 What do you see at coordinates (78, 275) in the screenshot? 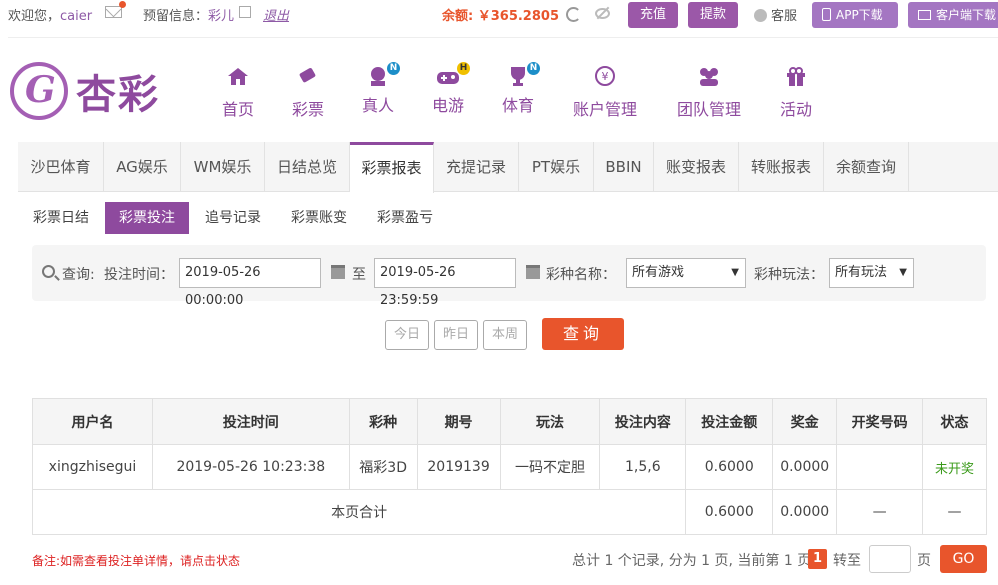
I see `query-label: 查询:` at bounding box center [78, 275].